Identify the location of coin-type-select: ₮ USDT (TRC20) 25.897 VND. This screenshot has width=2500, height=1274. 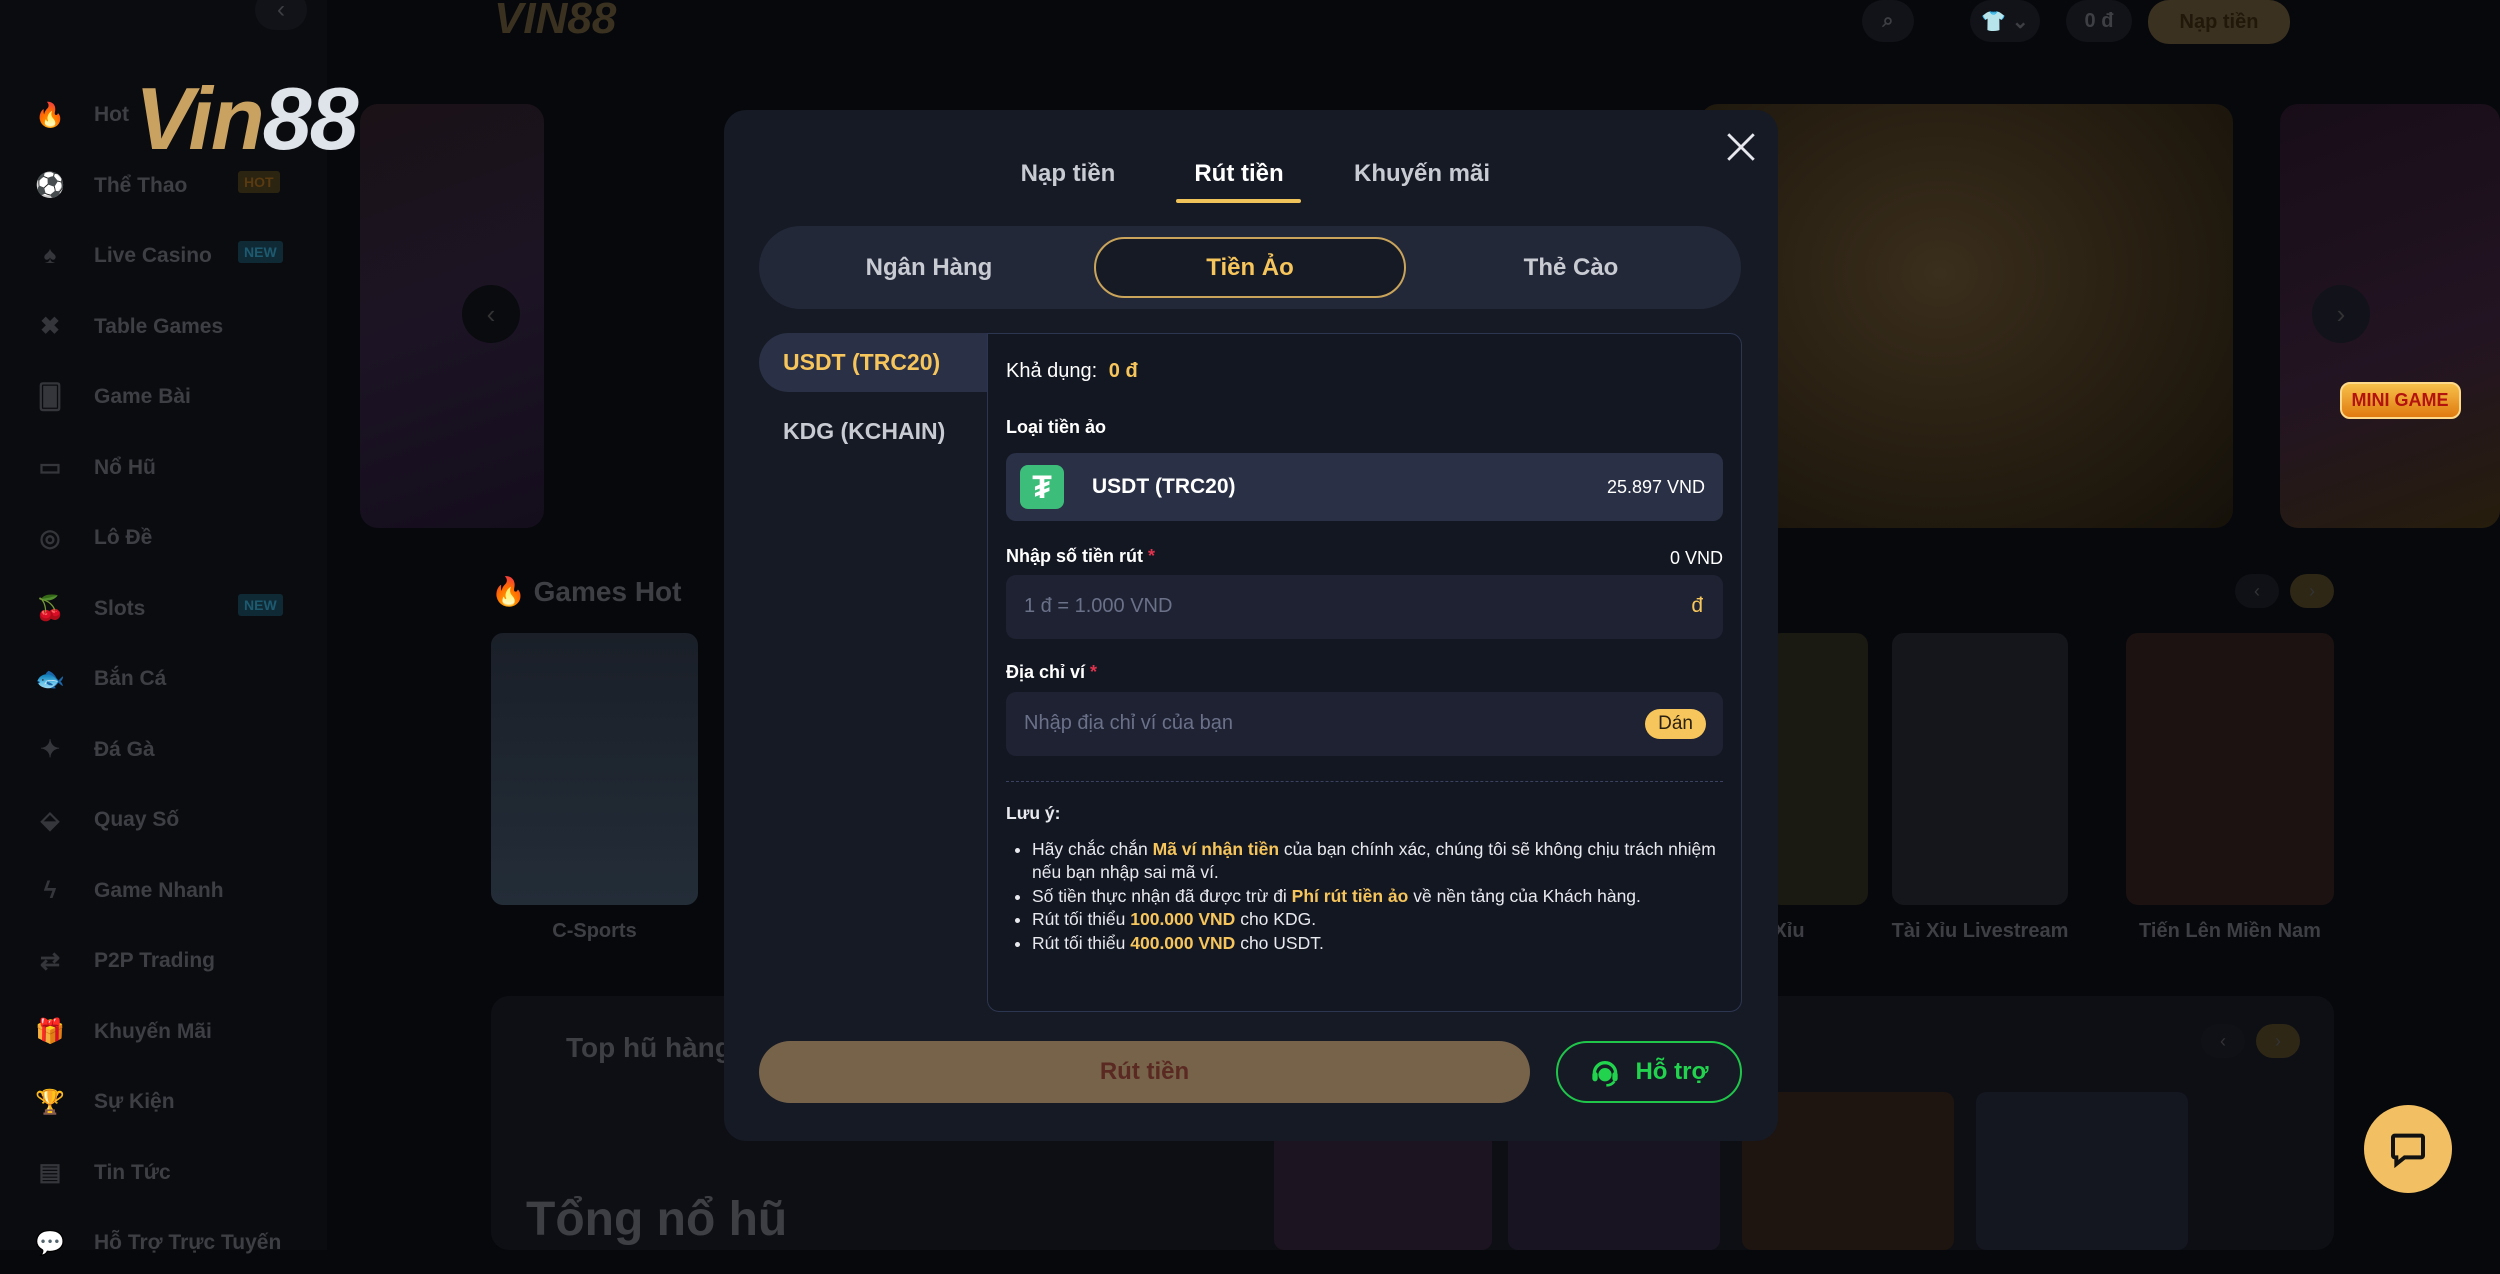
(1364, 487).